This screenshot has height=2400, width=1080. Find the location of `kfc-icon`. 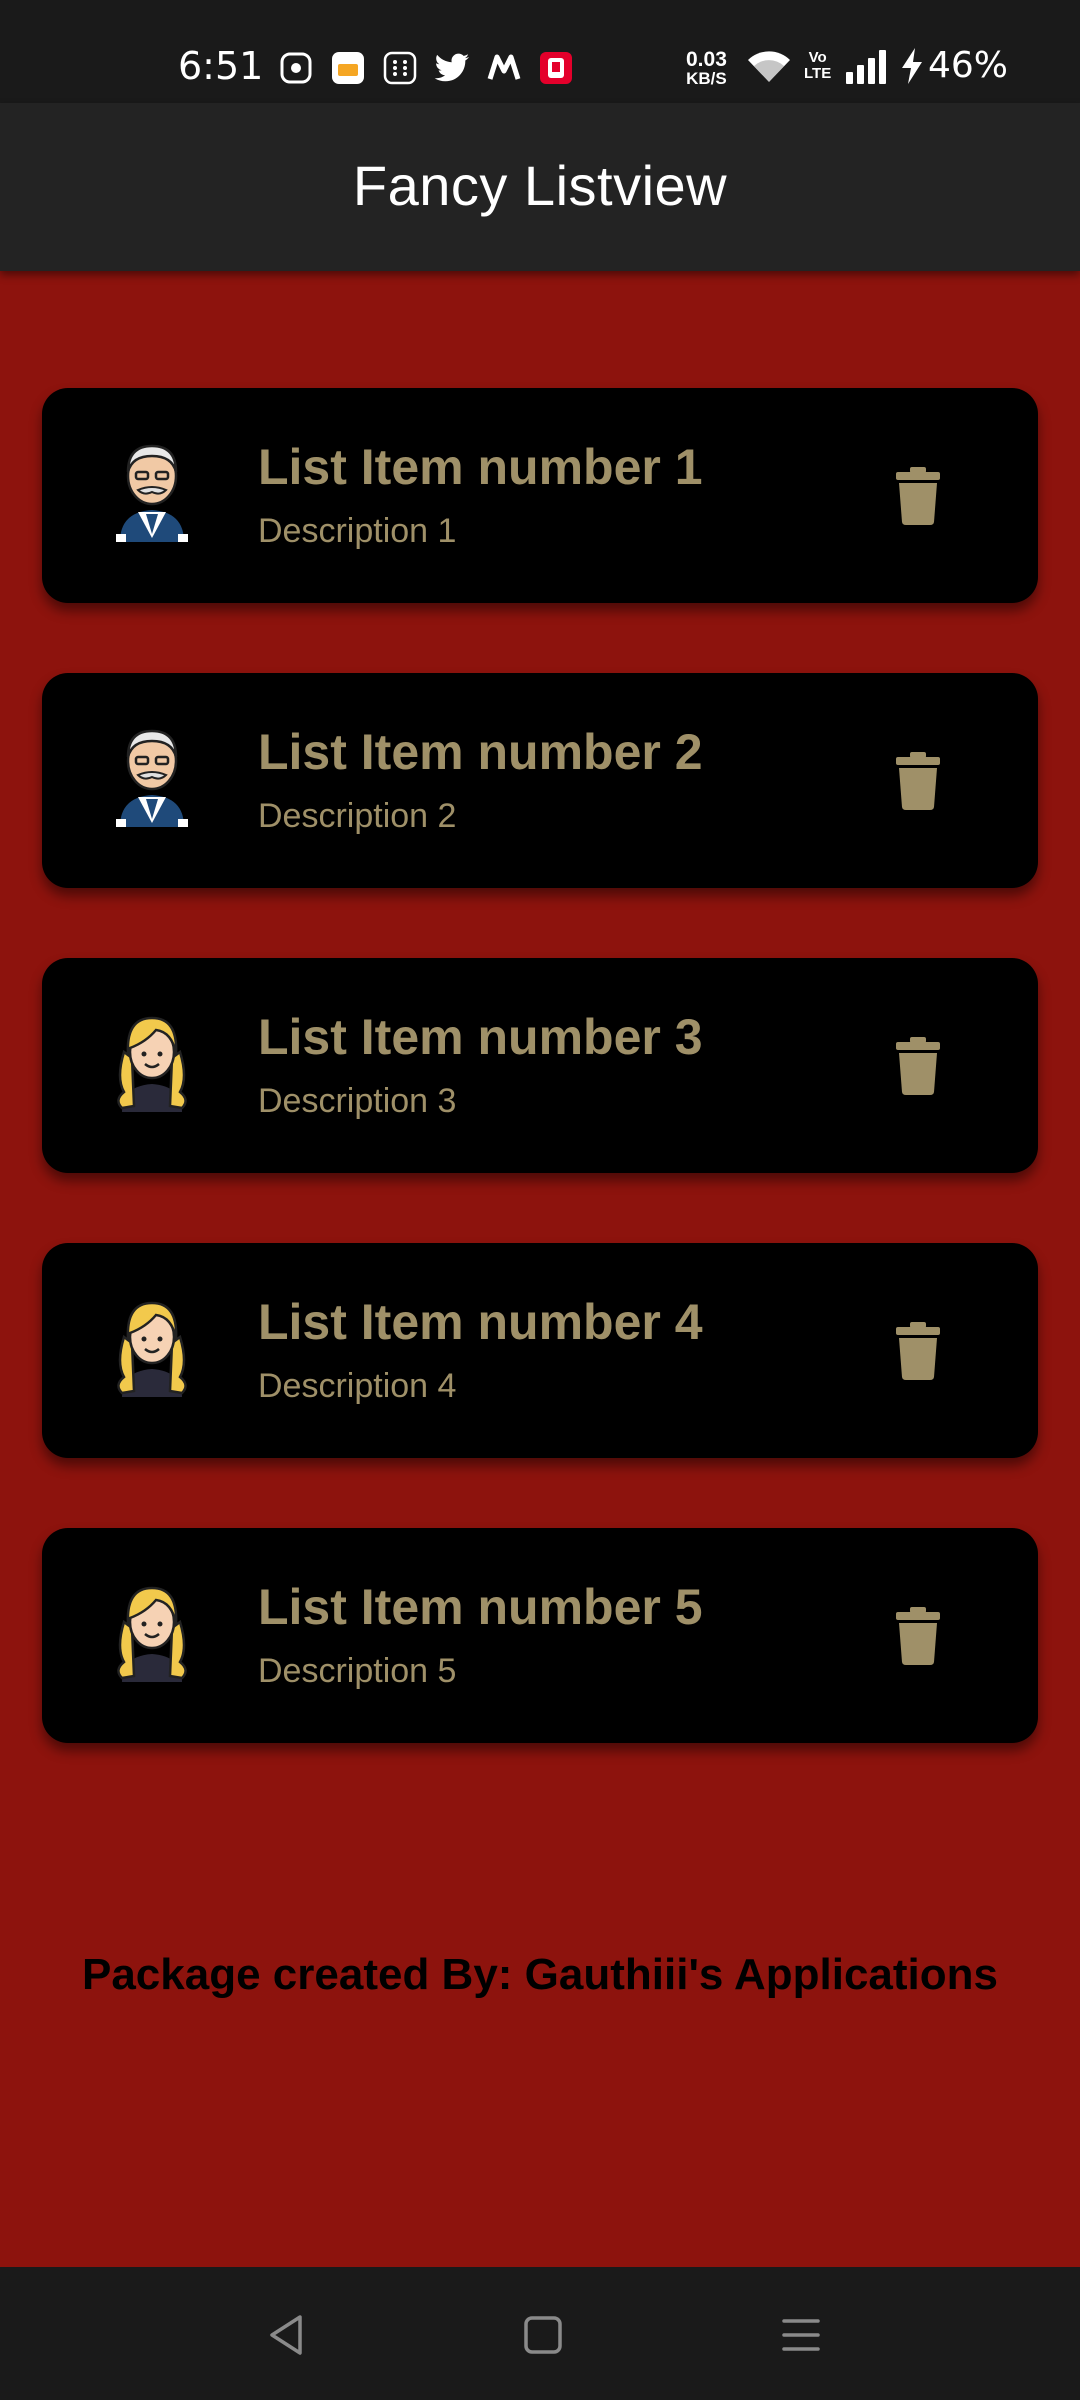

kfc-icon is located at coordinates (556, 68).